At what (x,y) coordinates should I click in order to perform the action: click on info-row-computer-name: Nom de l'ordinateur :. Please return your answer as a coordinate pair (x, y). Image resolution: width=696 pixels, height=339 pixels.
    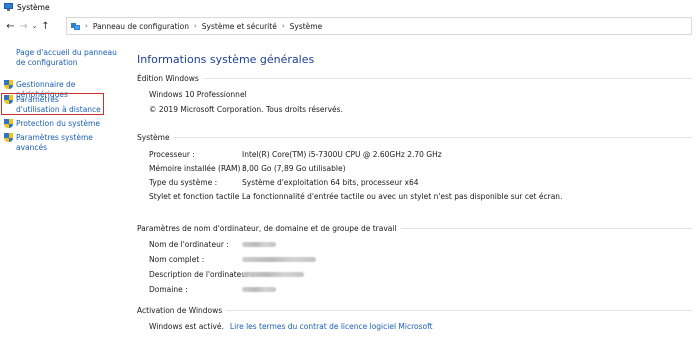
    Looking at the image, I should click on (212, 244).